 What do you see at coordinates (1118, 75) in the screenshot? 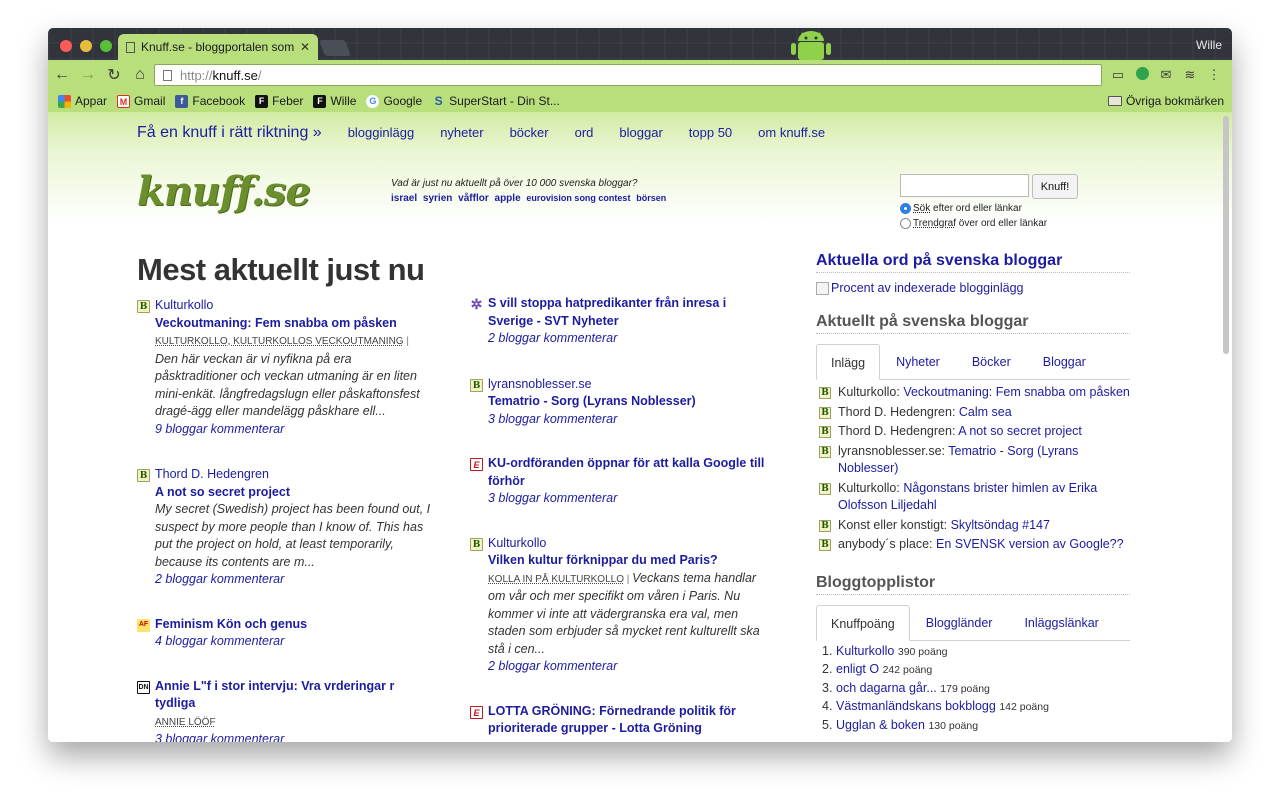
I see `cast-icon: ▭` at bounding box center [1118, 75].